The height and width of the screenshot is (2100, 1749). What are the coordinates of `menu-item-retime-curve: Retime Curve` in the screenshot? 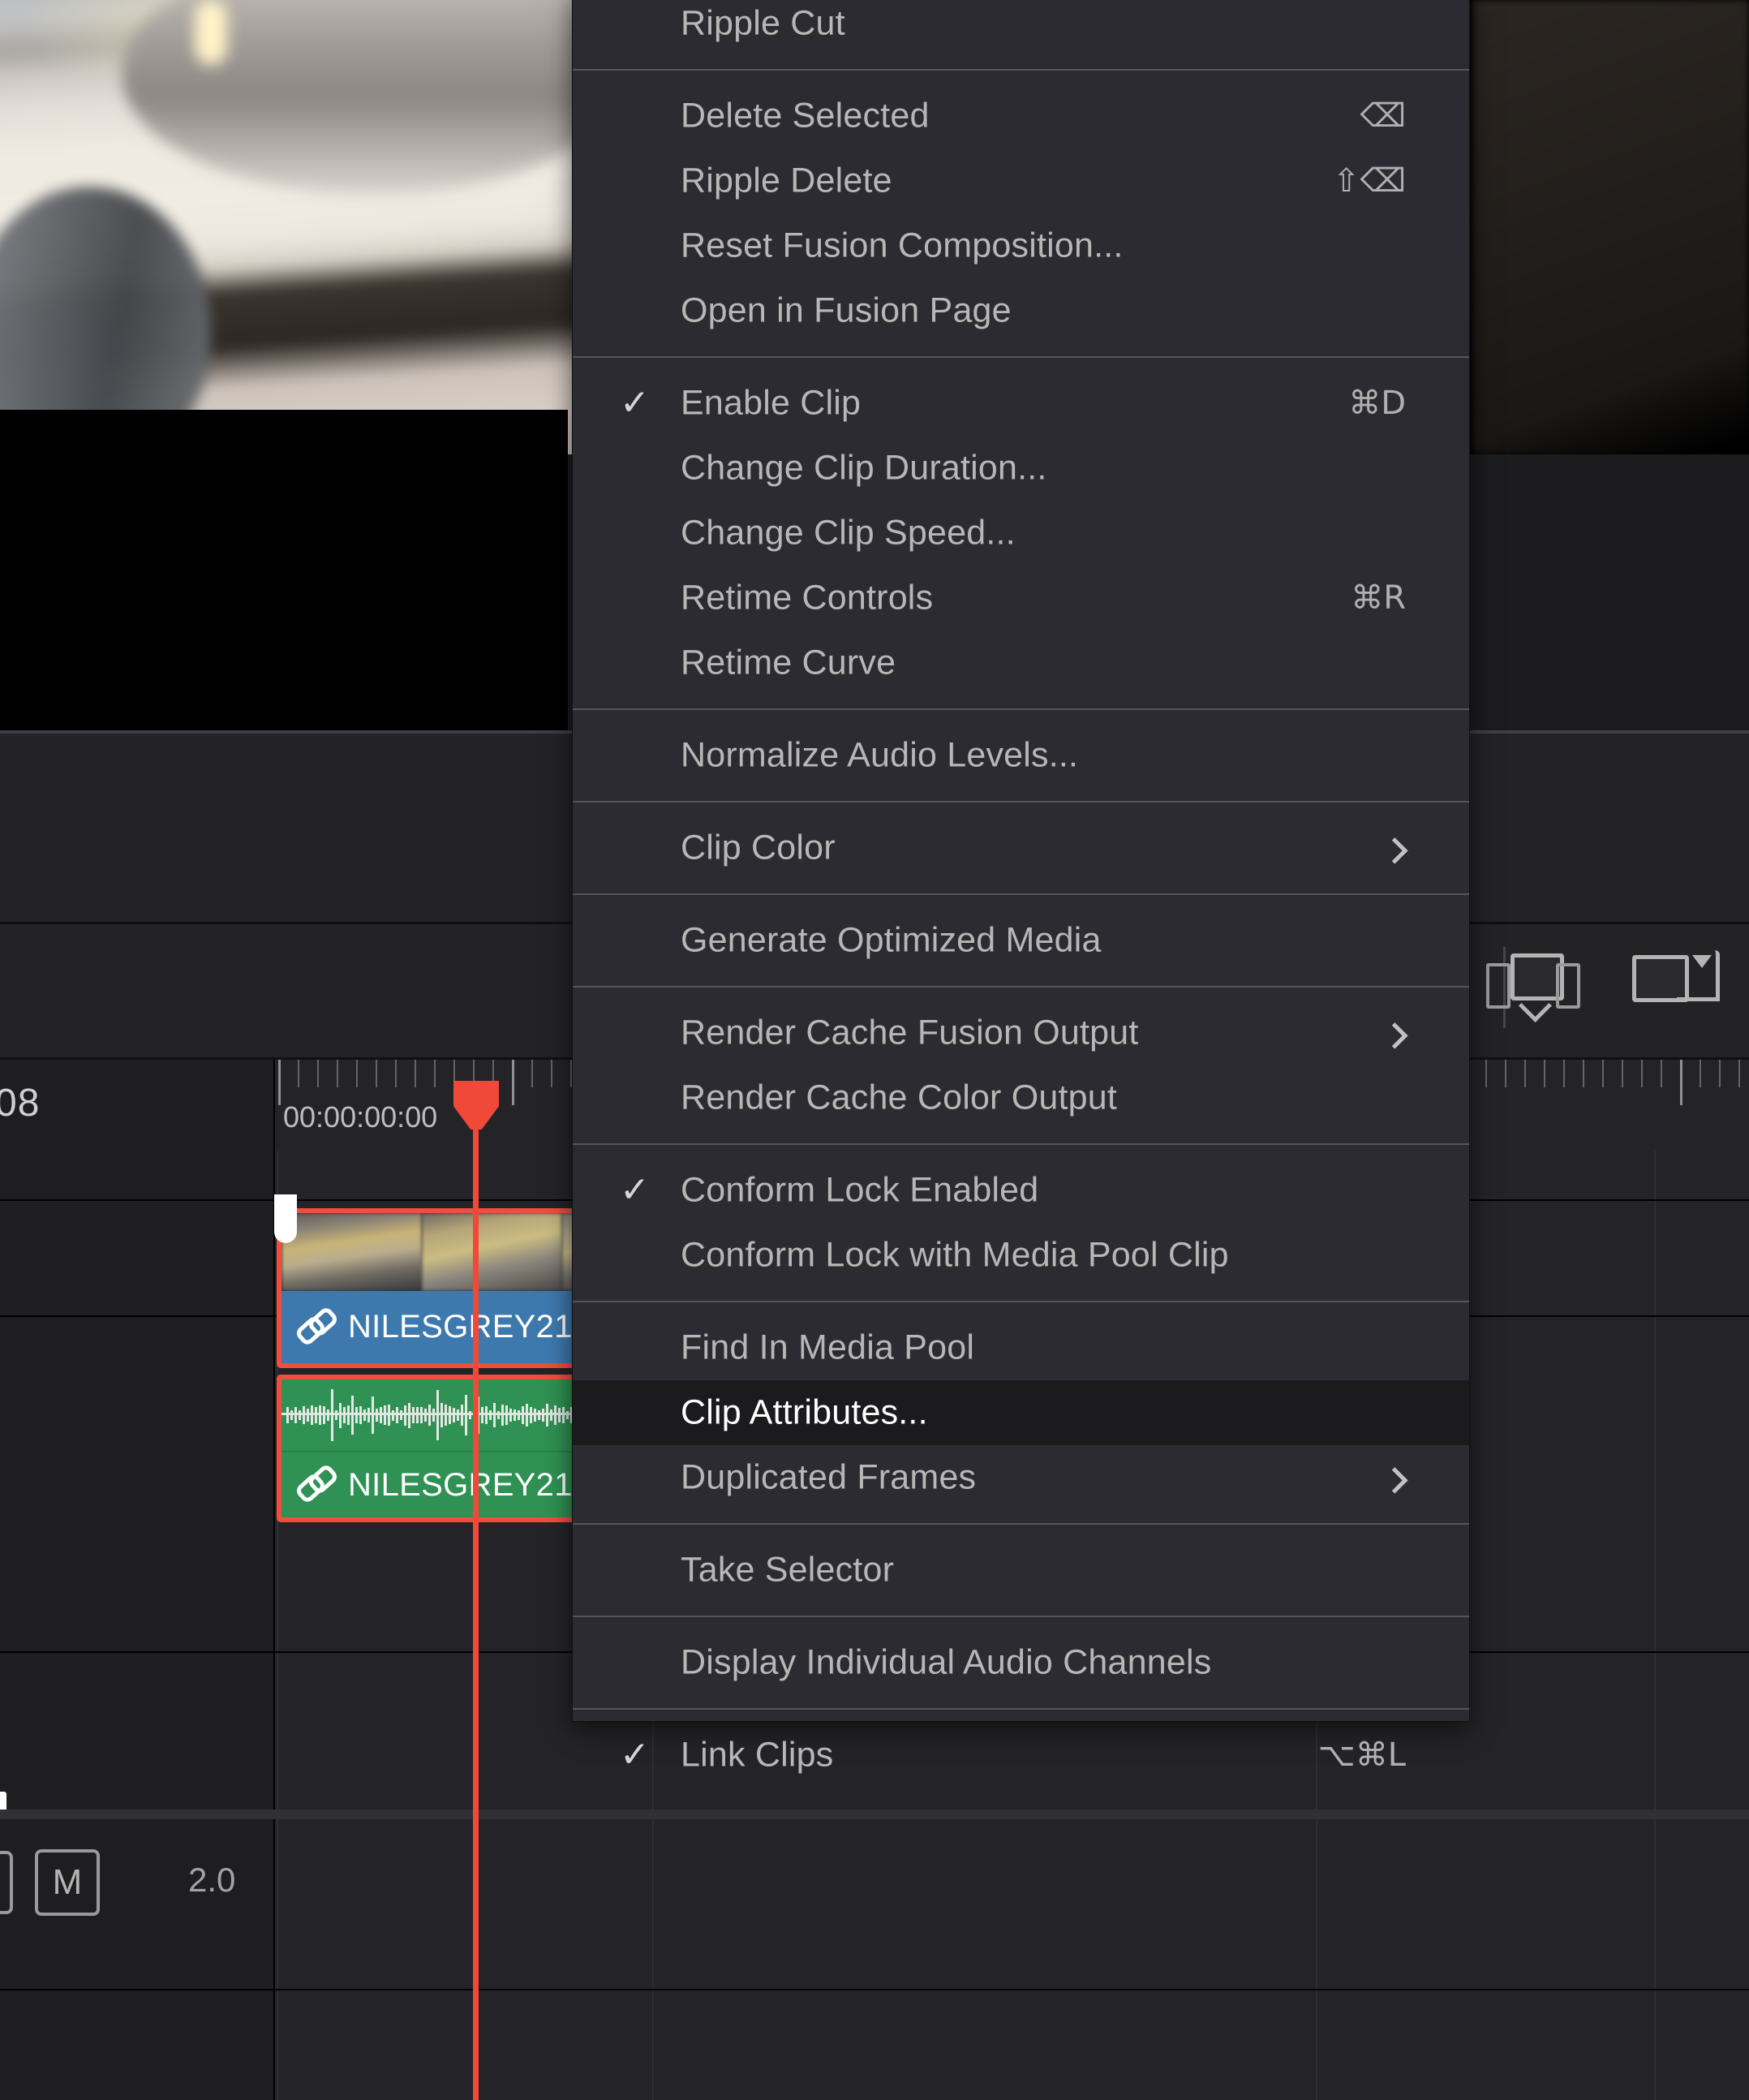 It's located at (1021, 662).